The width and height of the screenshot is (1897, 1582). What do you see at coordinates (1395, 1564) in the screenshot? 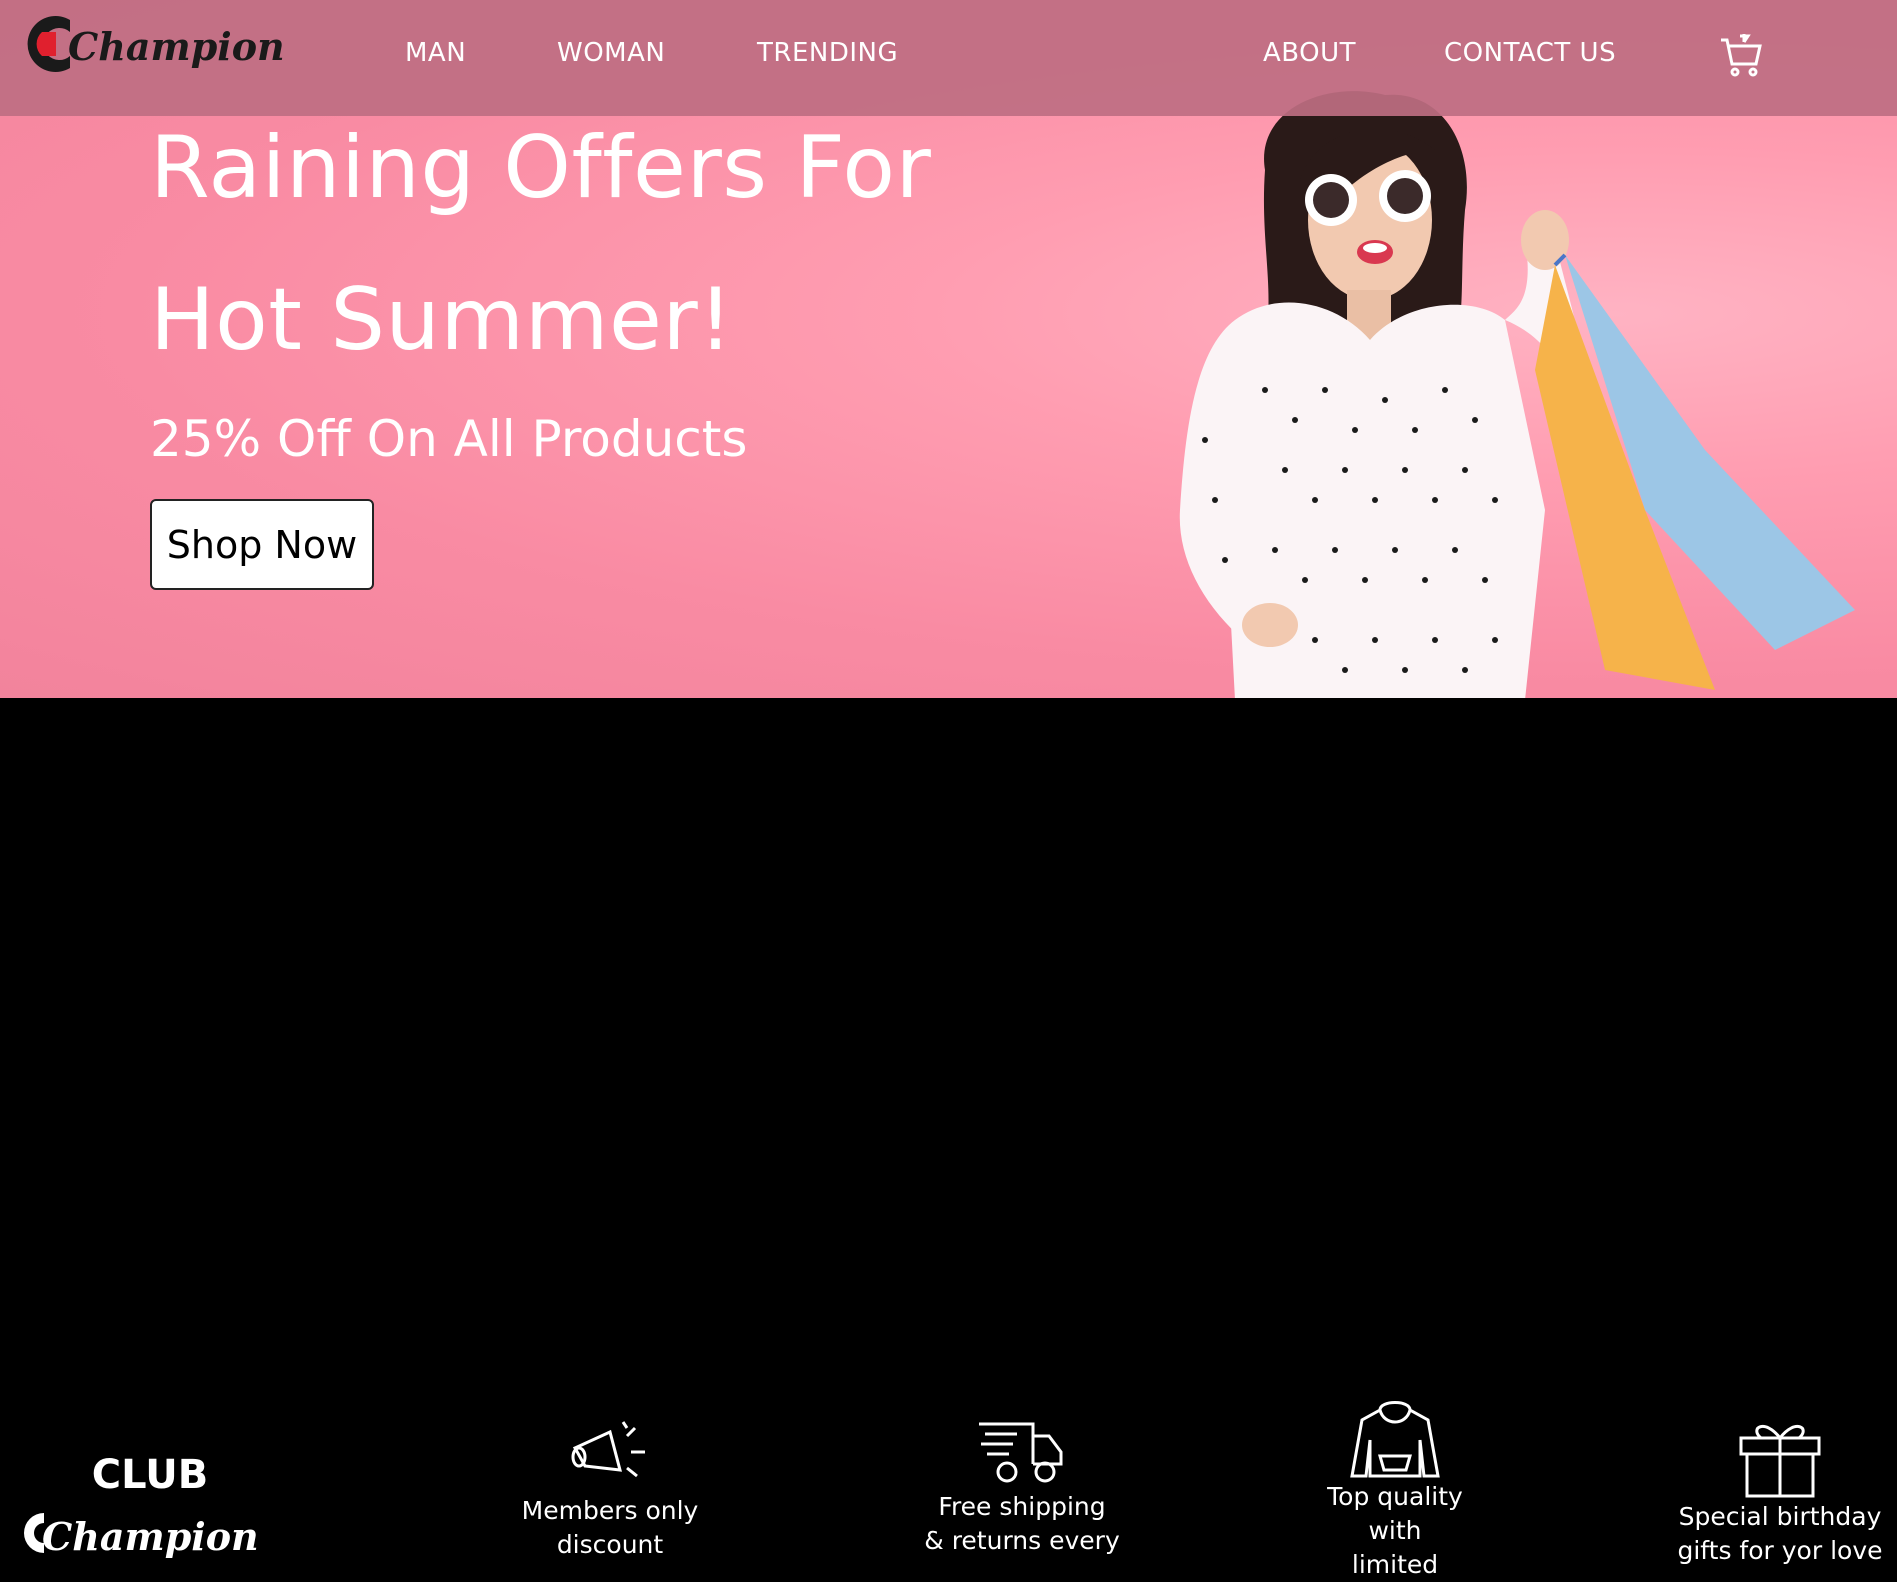
I see `feature-label-line3: limited` at bounding box center [1395, 1564].